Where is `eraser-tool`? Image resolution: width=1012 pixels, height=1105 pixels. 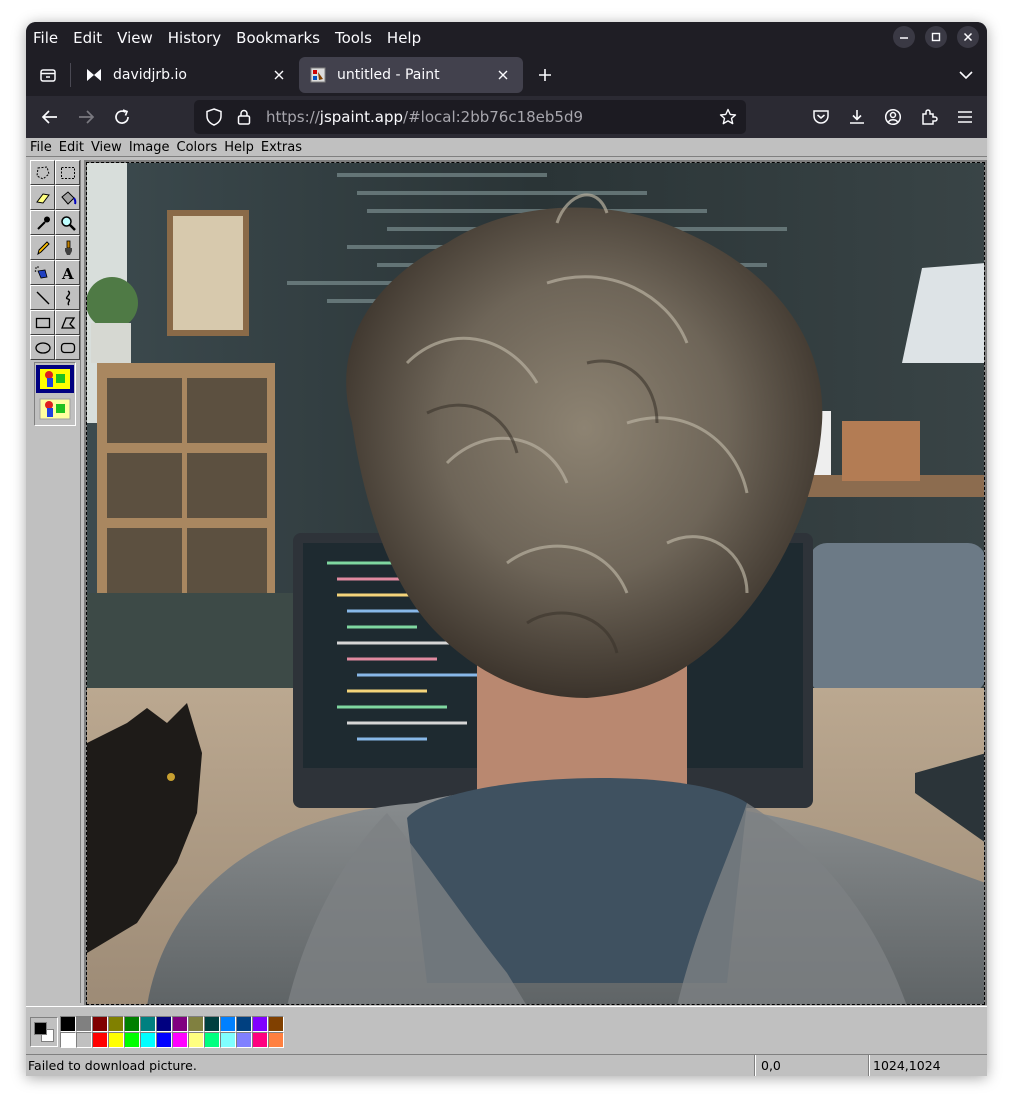 eraser-tool is located at coordinates (42, 197).